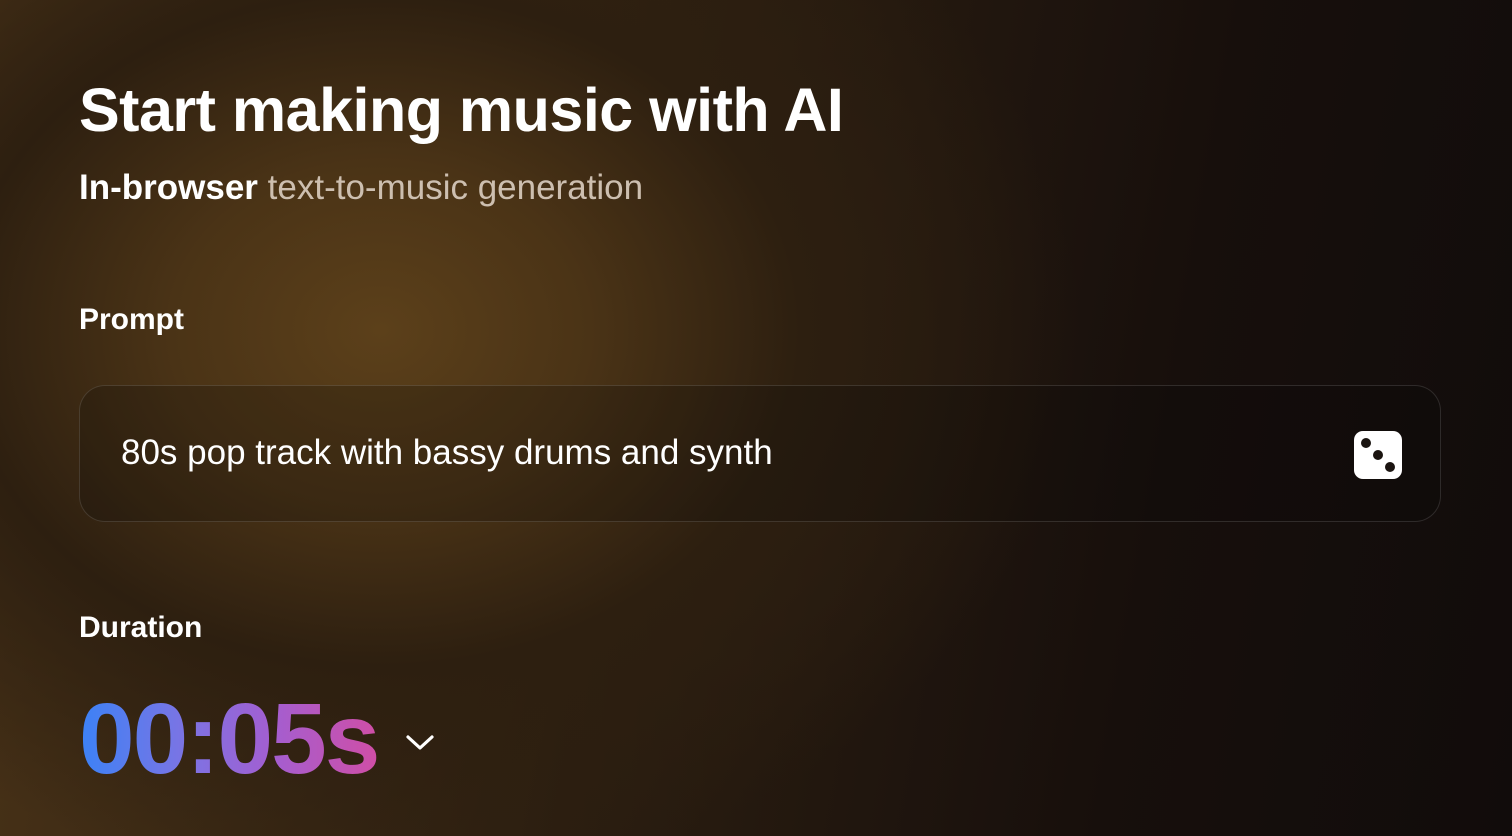 The height and width of the screenshot is (836, 1512). I want to click on prompt-field, so click(760, 453).